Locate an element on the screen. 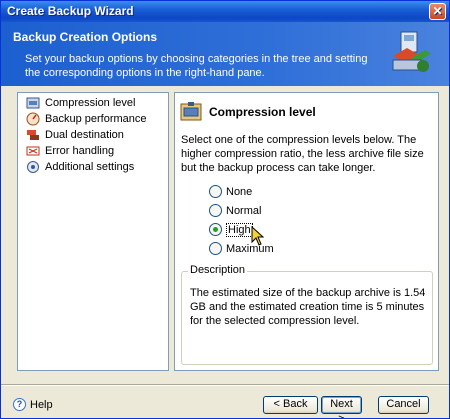  tree-item-error-handling: Error handling is located at coordinates (93, 151).